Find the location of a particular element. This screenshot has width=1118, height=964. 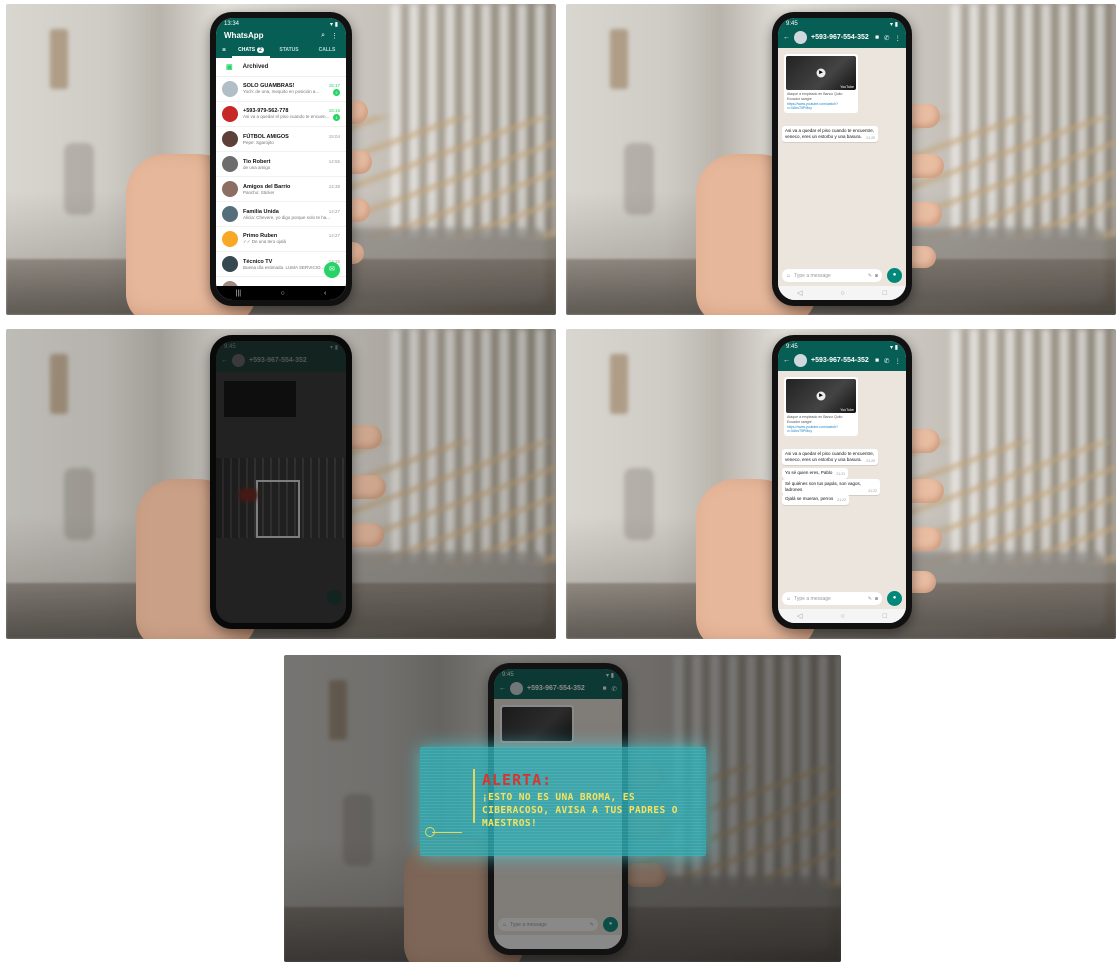

unread-badge: 2 is located at coordinates (336, 92).